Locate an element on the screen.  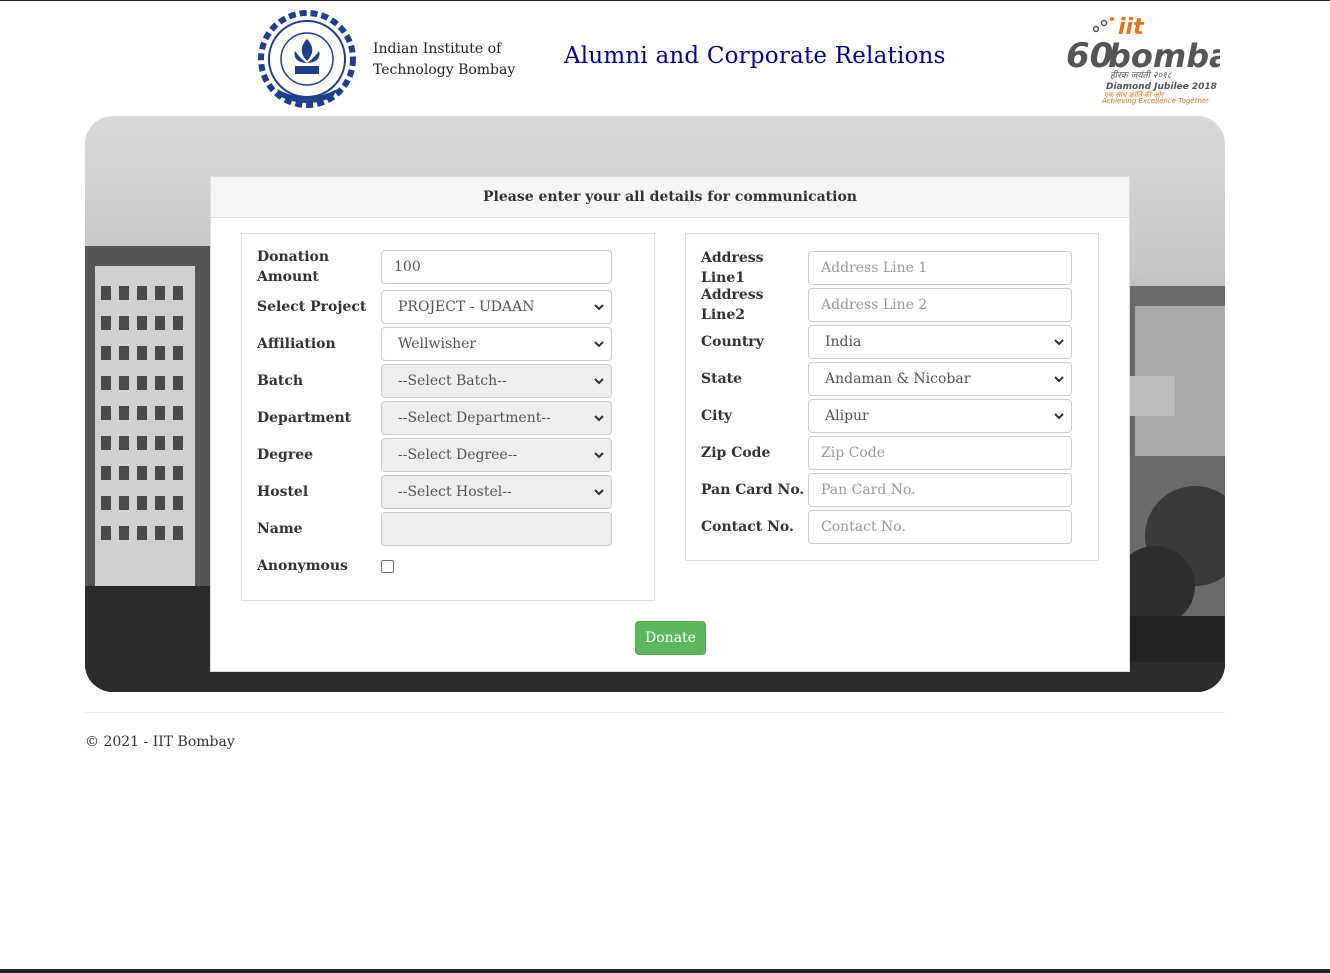
city-label: City is located at coordinates (717, 416).